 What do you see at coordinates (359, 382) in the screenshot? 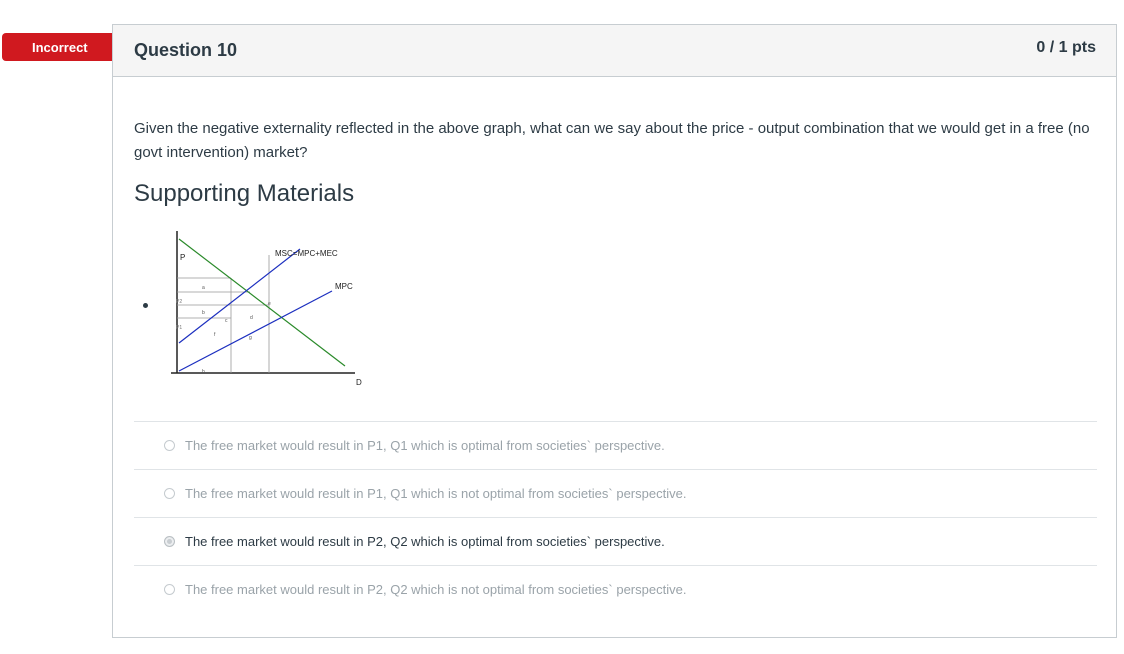
I see `d-label: D` at bounding box center [359, 382].